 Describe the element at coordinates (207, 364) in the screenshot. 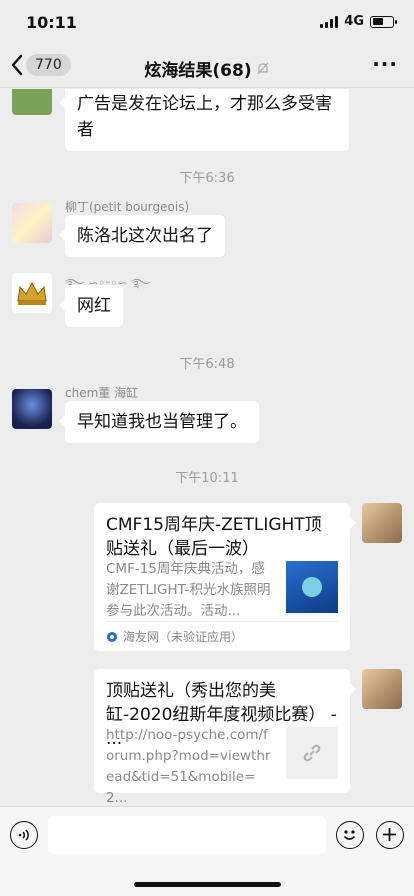

I see `message-timestamp: 下午6:48` at that location.